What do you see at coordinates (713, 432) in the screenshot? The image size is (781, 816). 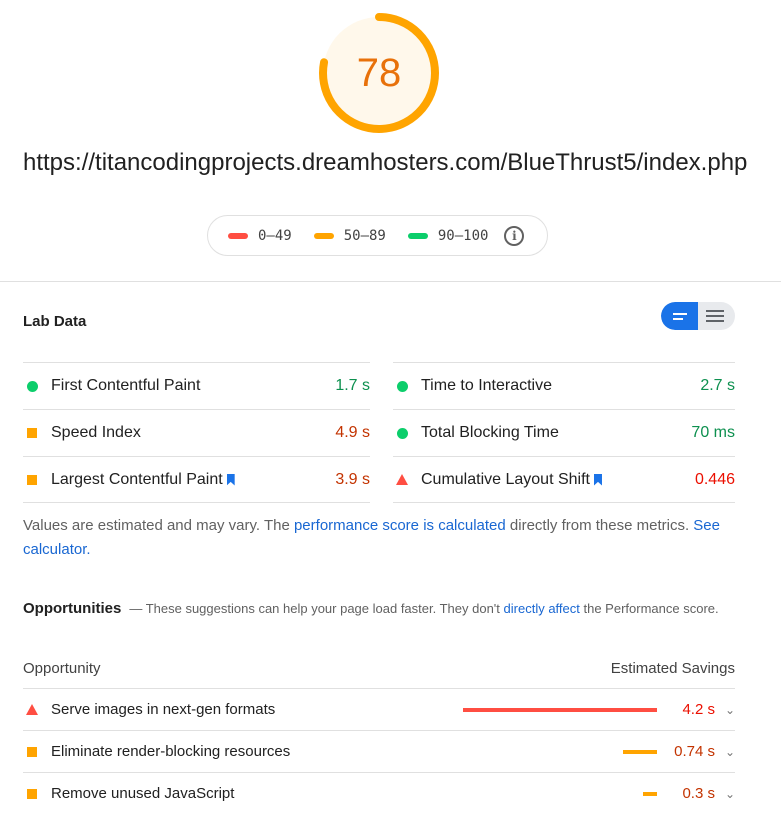 I see `metric-value: 70 ms` at bounding box center [713, 432].